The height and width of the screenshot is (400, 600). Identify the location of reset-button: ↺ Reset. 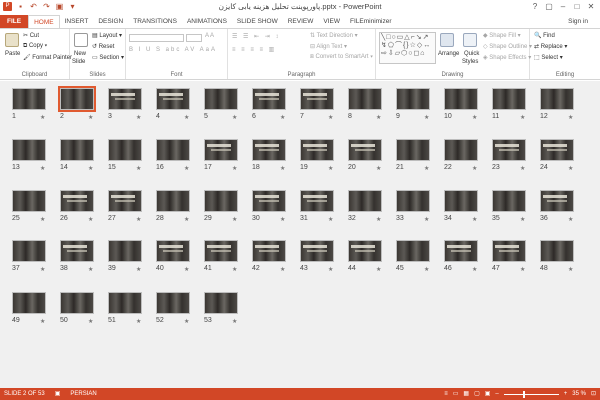
(103, 46).